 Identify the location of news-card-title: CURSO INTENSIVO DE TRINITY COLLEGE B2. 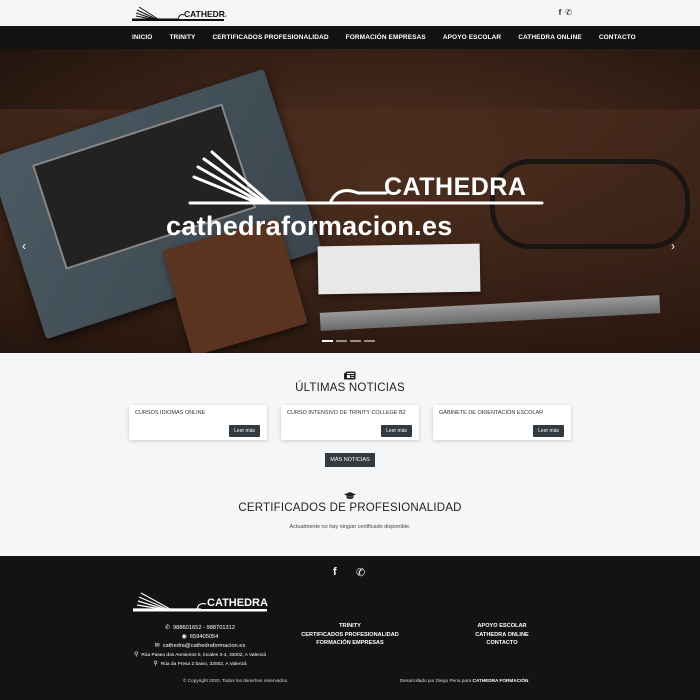
(346, 413).